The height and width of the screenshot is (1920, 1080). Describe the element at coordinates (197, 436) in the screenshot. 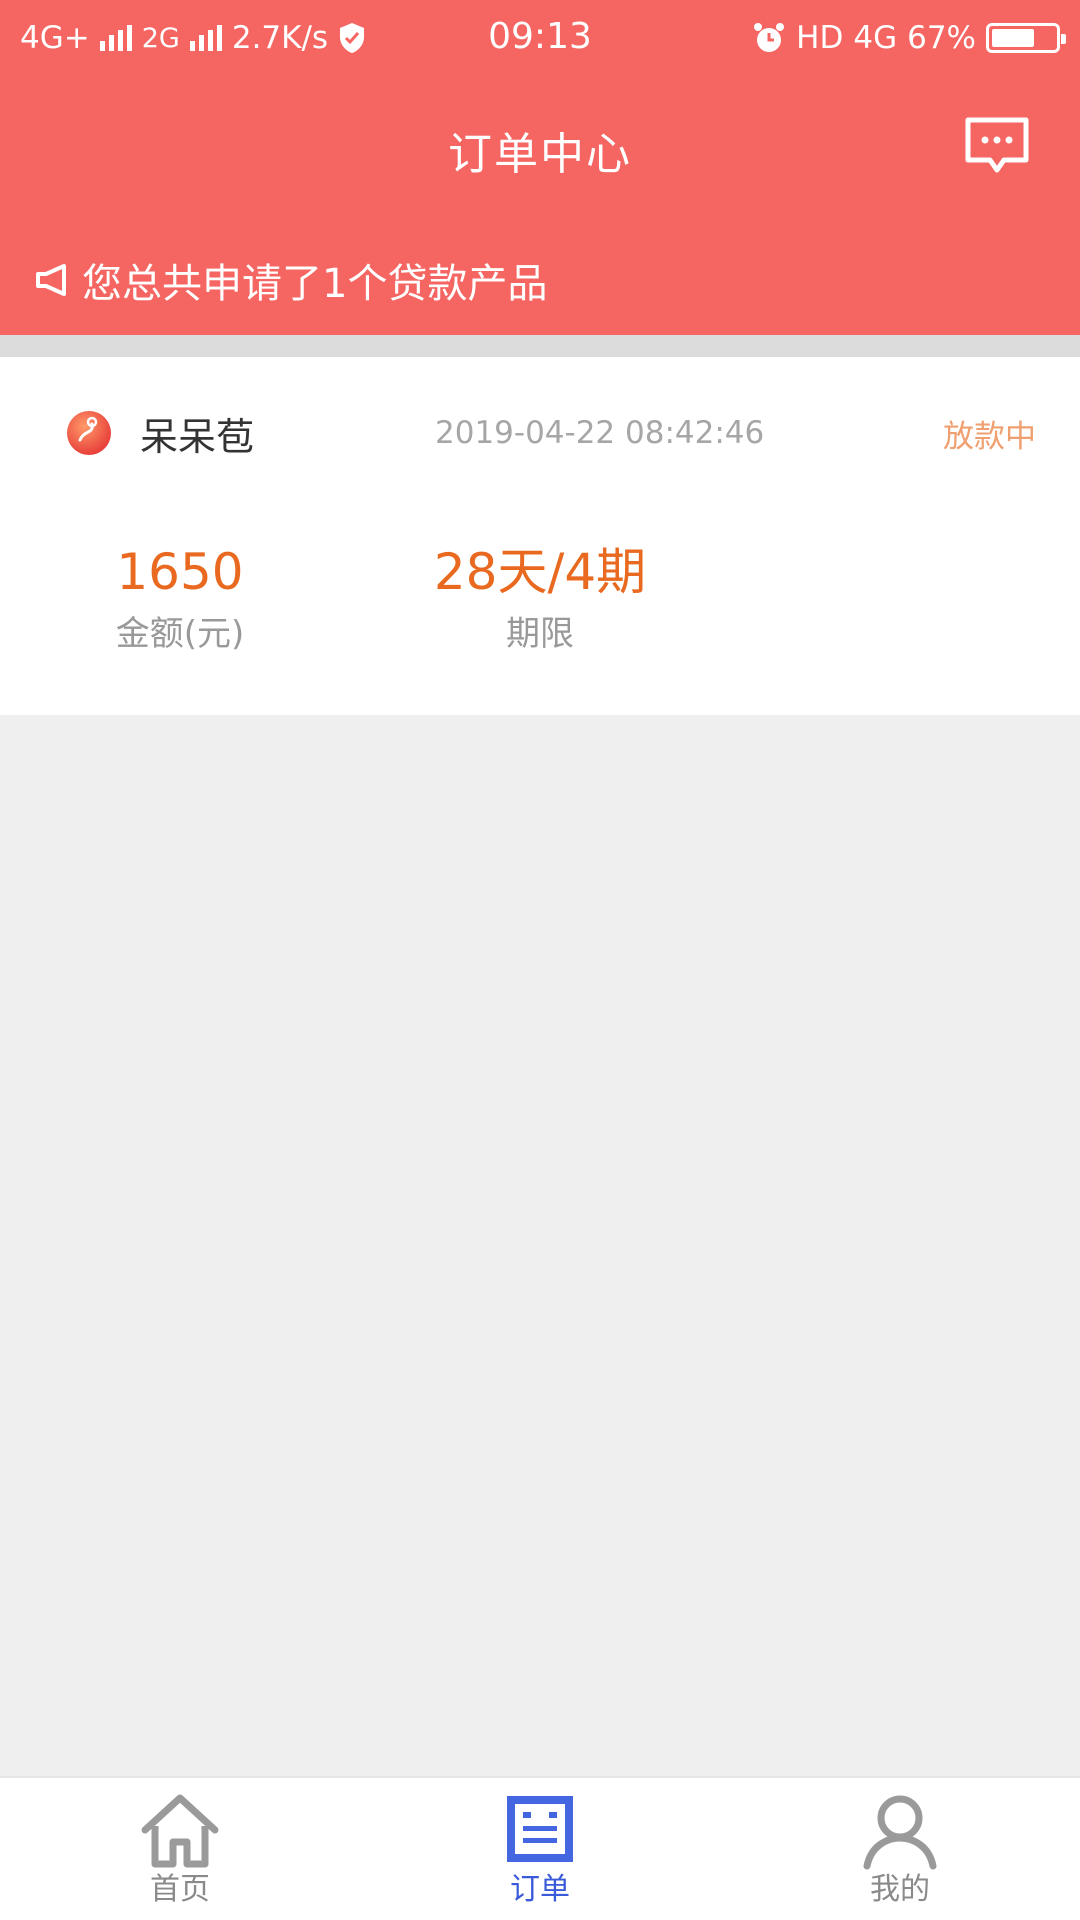

I see `product-name: 呆呆苞` at that location.